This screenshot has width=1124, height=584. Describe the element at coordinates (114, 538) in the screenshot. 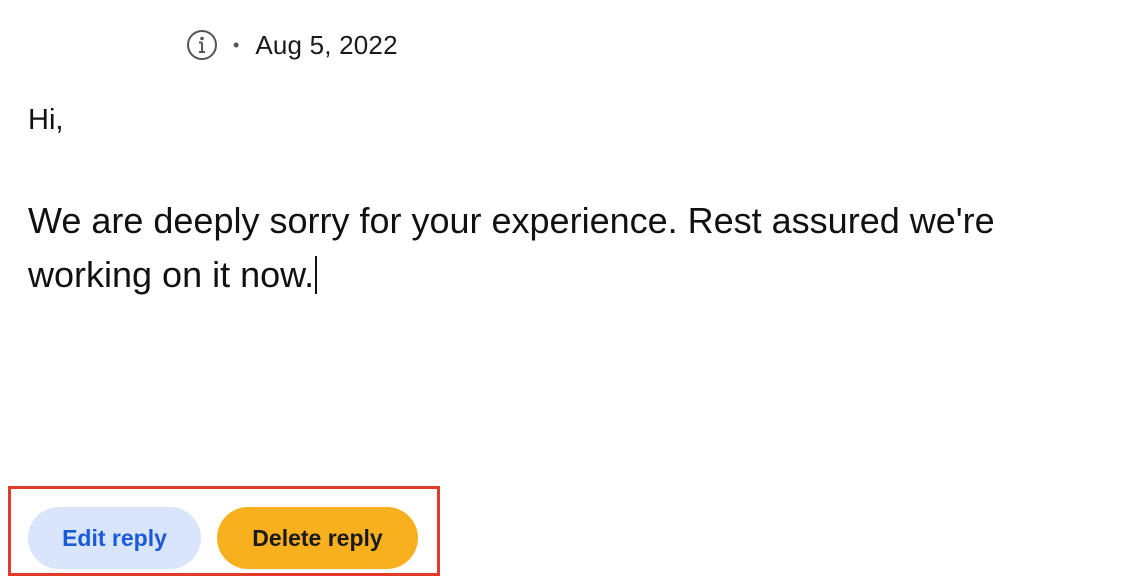

I see `edit-reply-button: Edit reply` at that location.